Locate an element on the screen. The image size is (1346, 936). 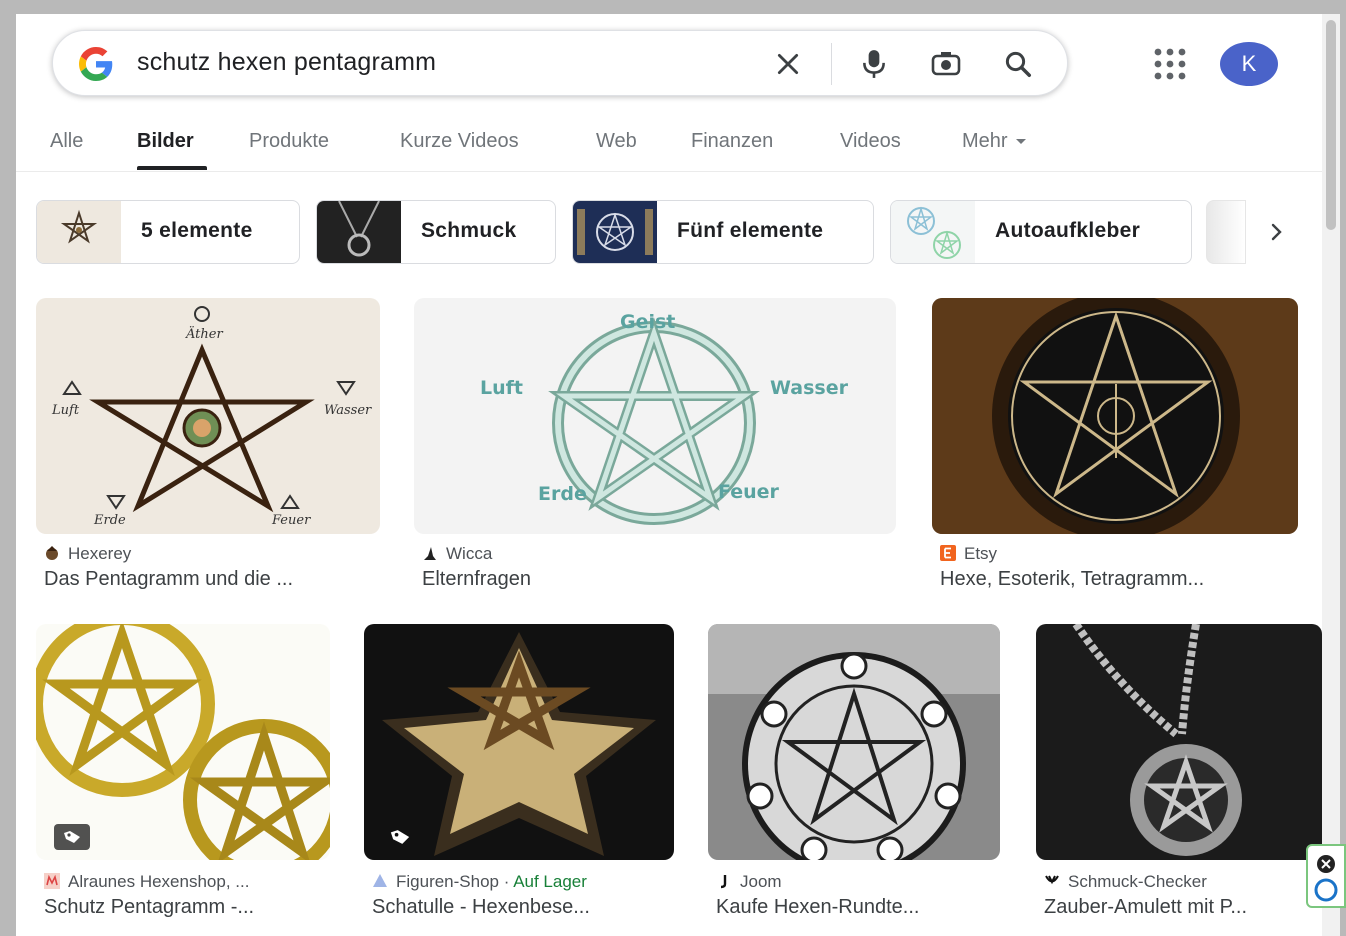
chip-label: 5 elemente is located at coordinates (197, 230).